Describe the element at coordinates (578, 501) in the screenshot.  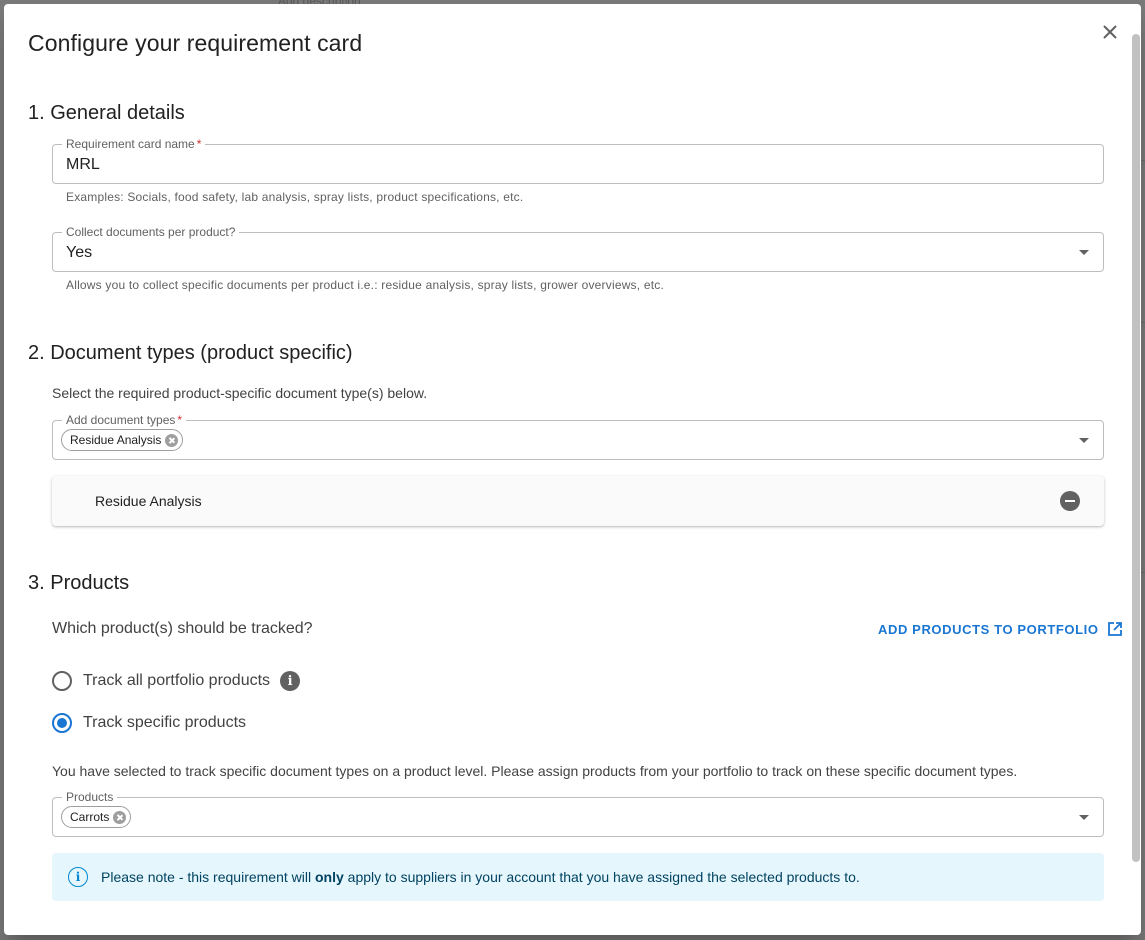
I see `selected-document-row: Residue Analysis` at that location.